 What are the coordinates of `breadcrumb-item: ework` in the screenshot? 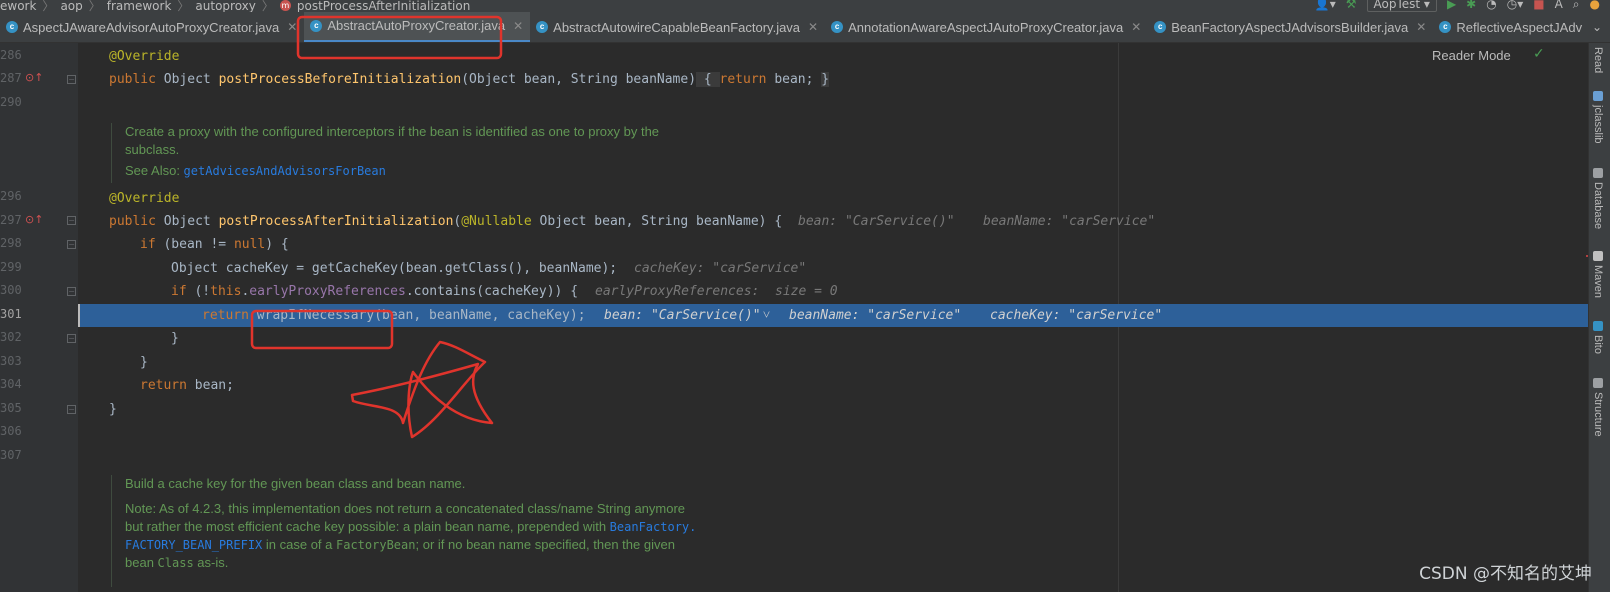 It's located at (18, 6).